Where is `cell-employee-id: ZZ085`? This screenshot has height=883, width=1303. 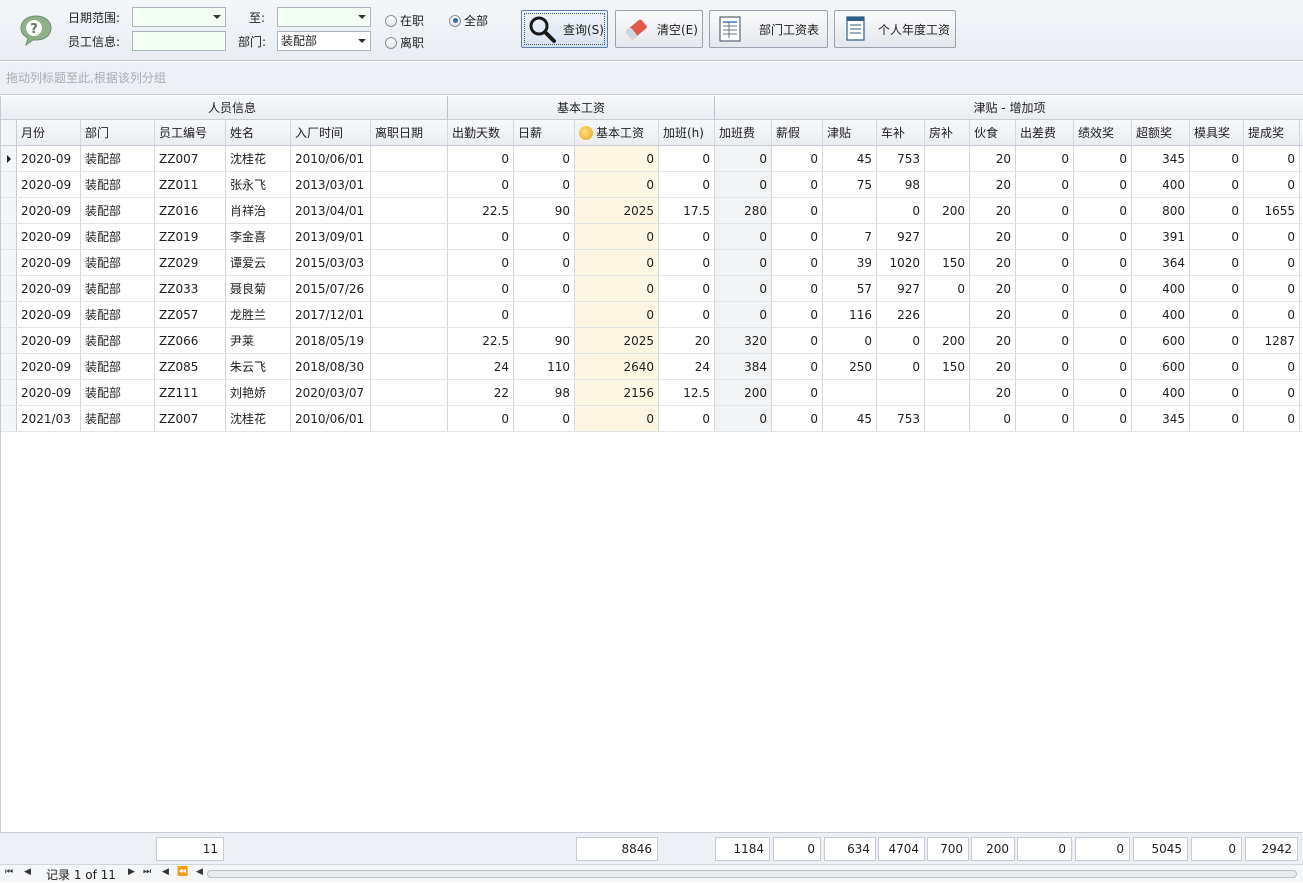
cell-employee-id: ZZ085 is located at coordinates (190, 366).